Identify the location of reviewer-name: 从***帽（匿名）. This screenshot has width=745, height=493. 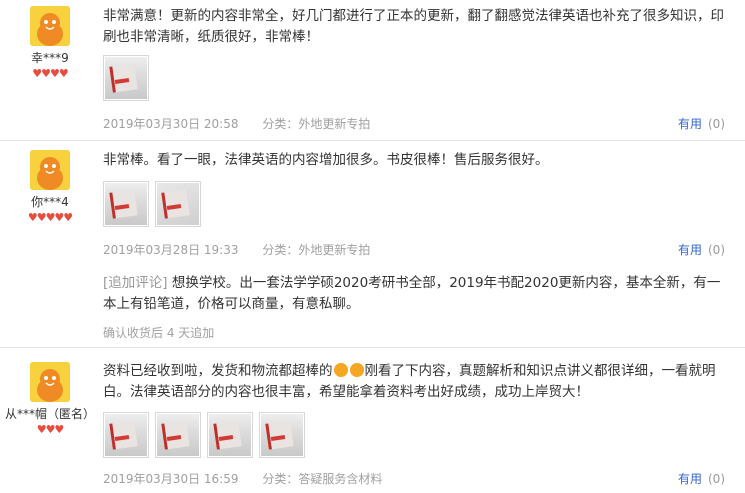
(49, 414).